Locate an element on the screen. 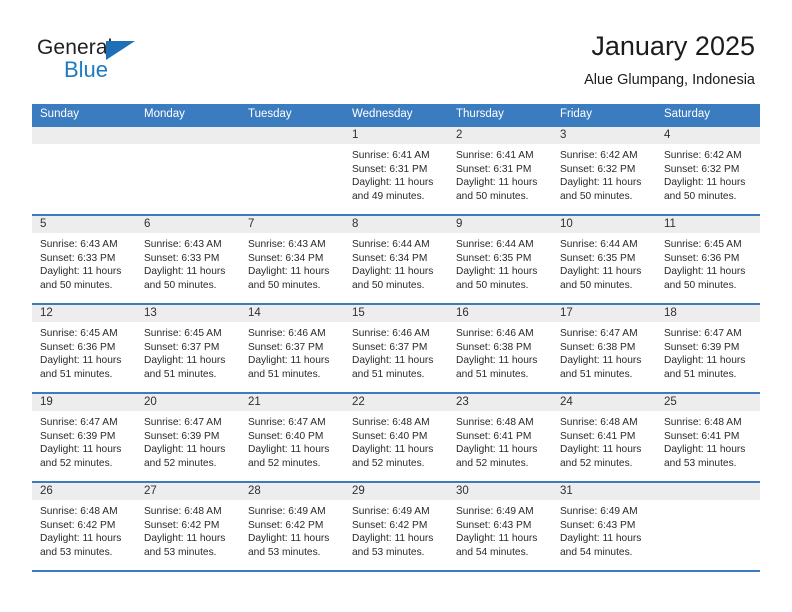 The width and height of the screenshot is (792, 612). sunset-text: Sunset: 6:38 PM is located at coordinates (598, 347).